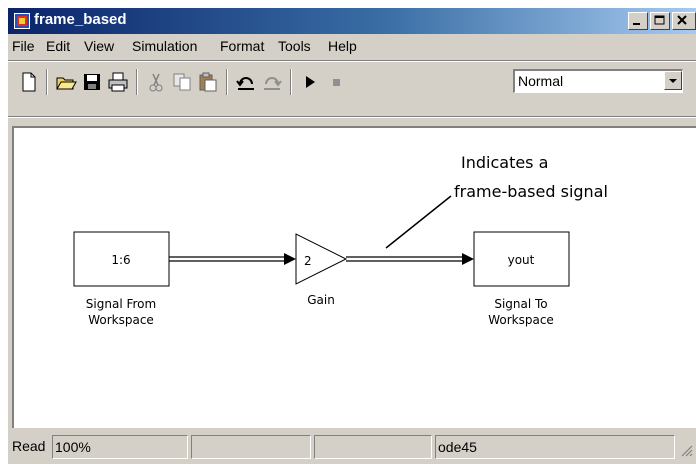 This screenshot has height=464, width=696. I want to click on sink-block-label-2: Workspace, so click(521, 320).